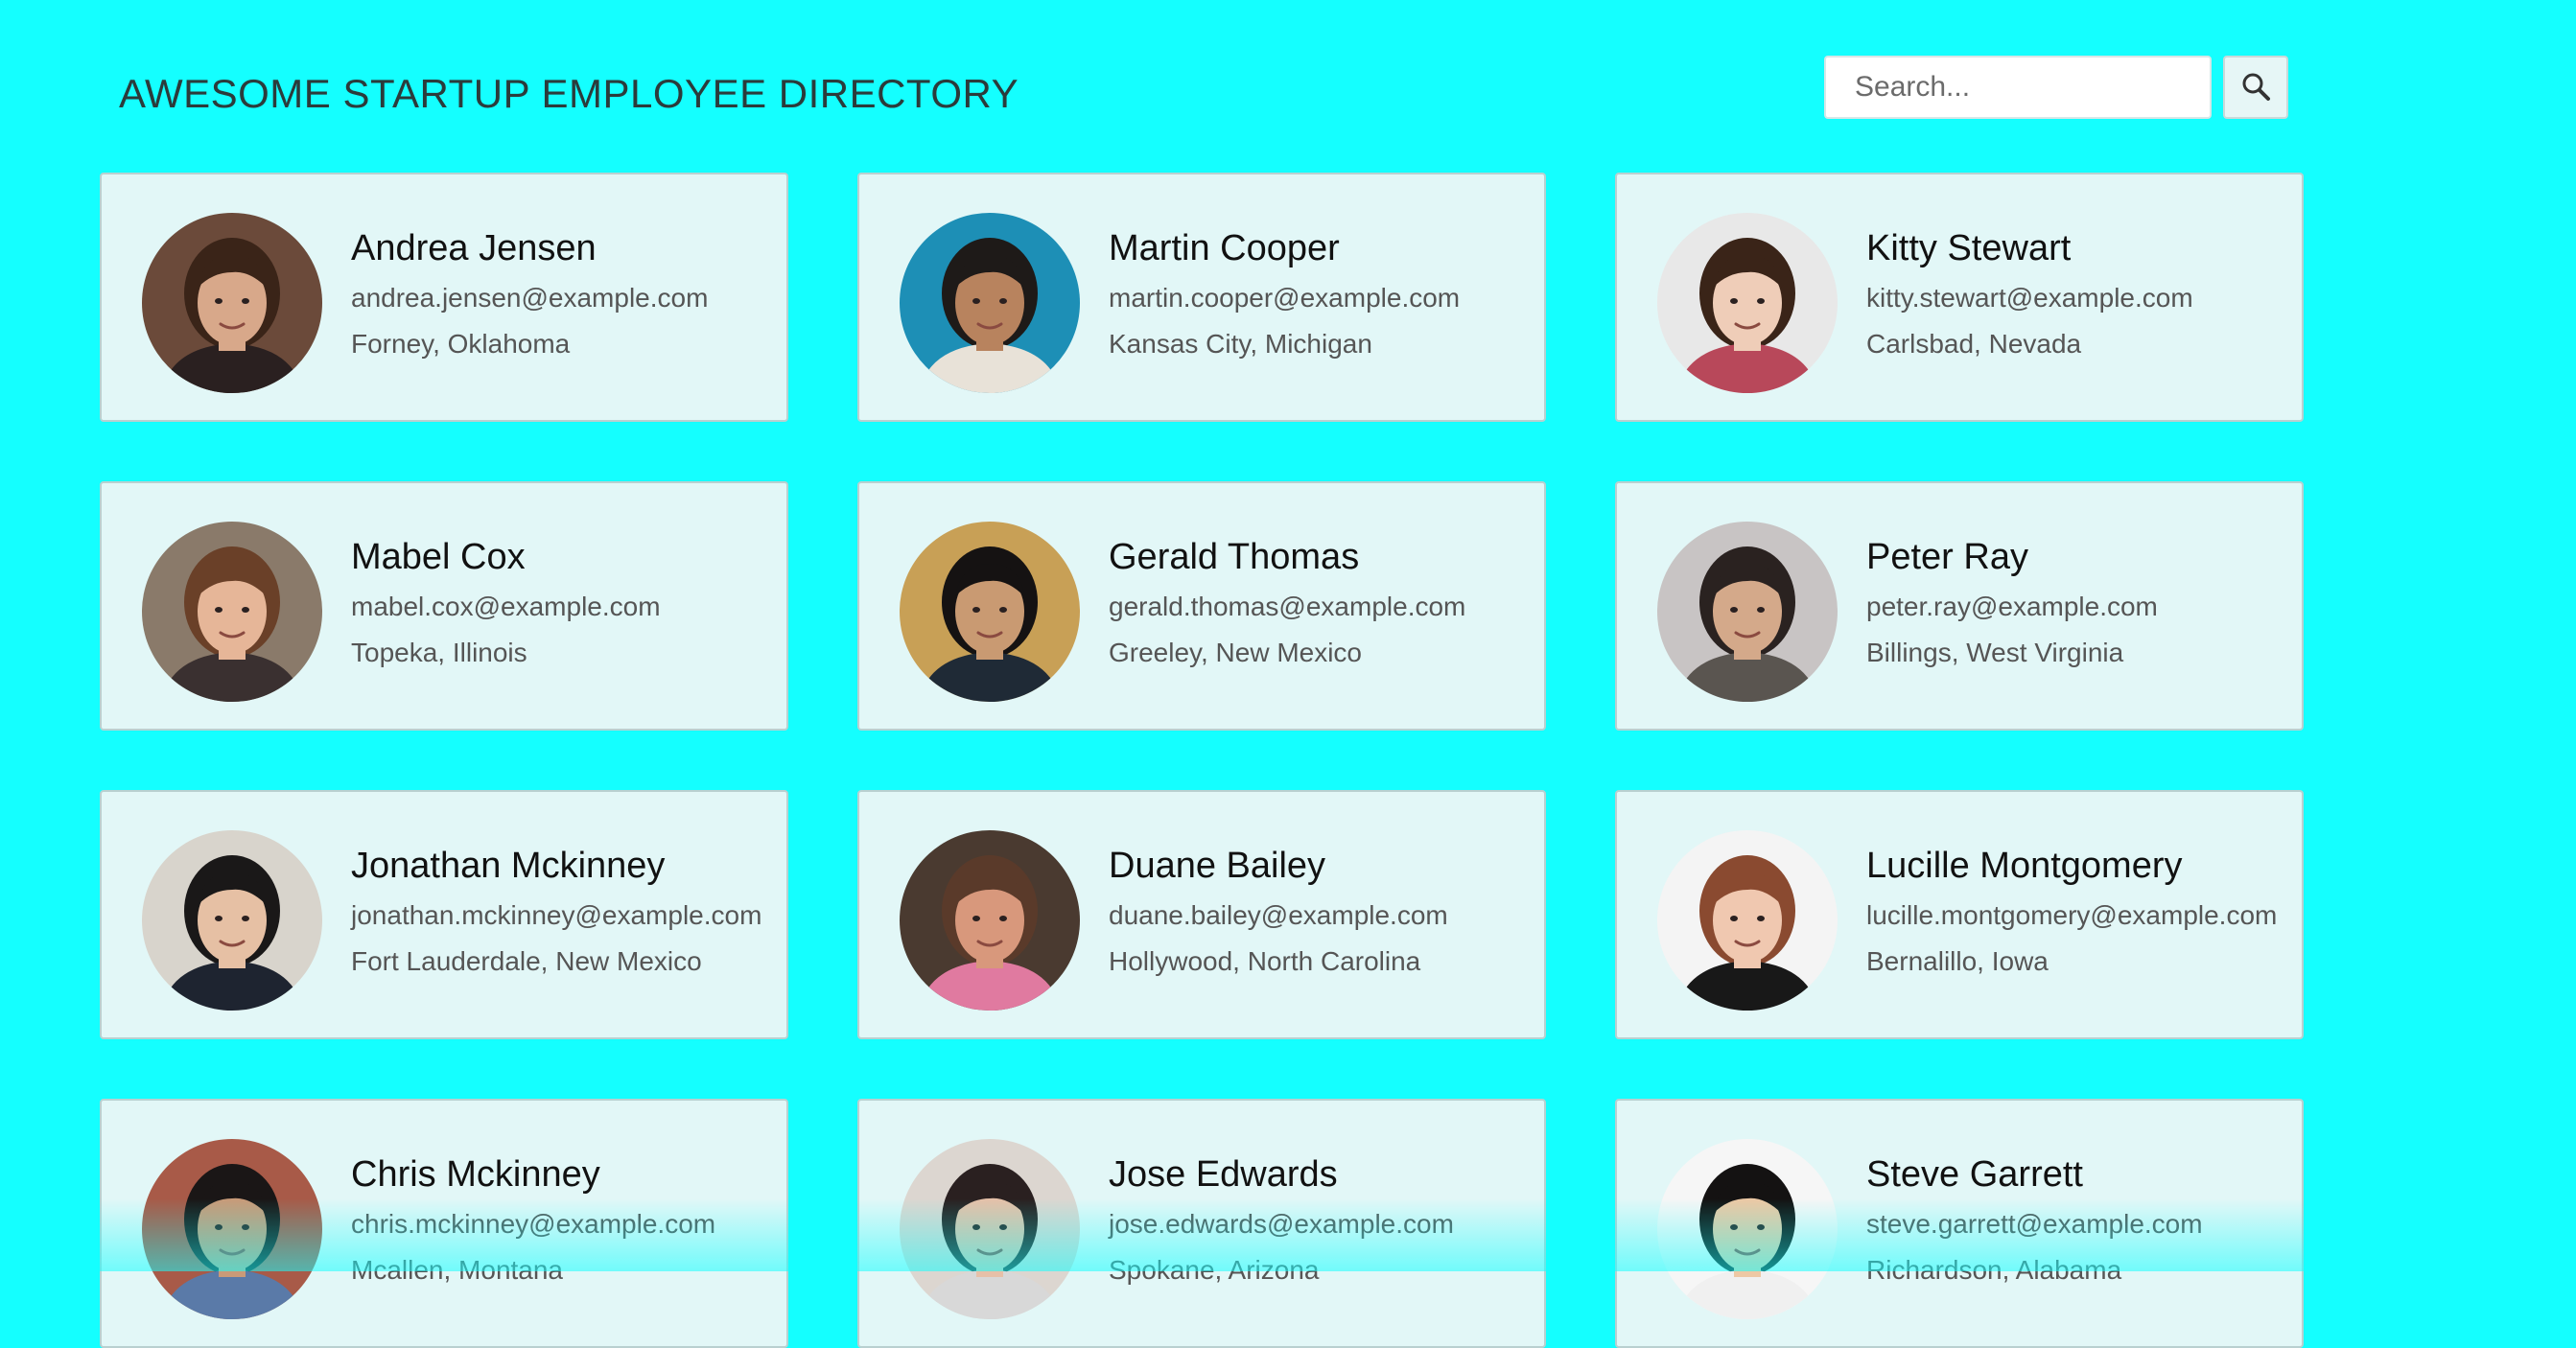 This screenshot has width=2576, height=1348. Describe the element at coordinates (461, 344) in the screenshot. I see `employee-location: Forney, Oklahoma` at that location.